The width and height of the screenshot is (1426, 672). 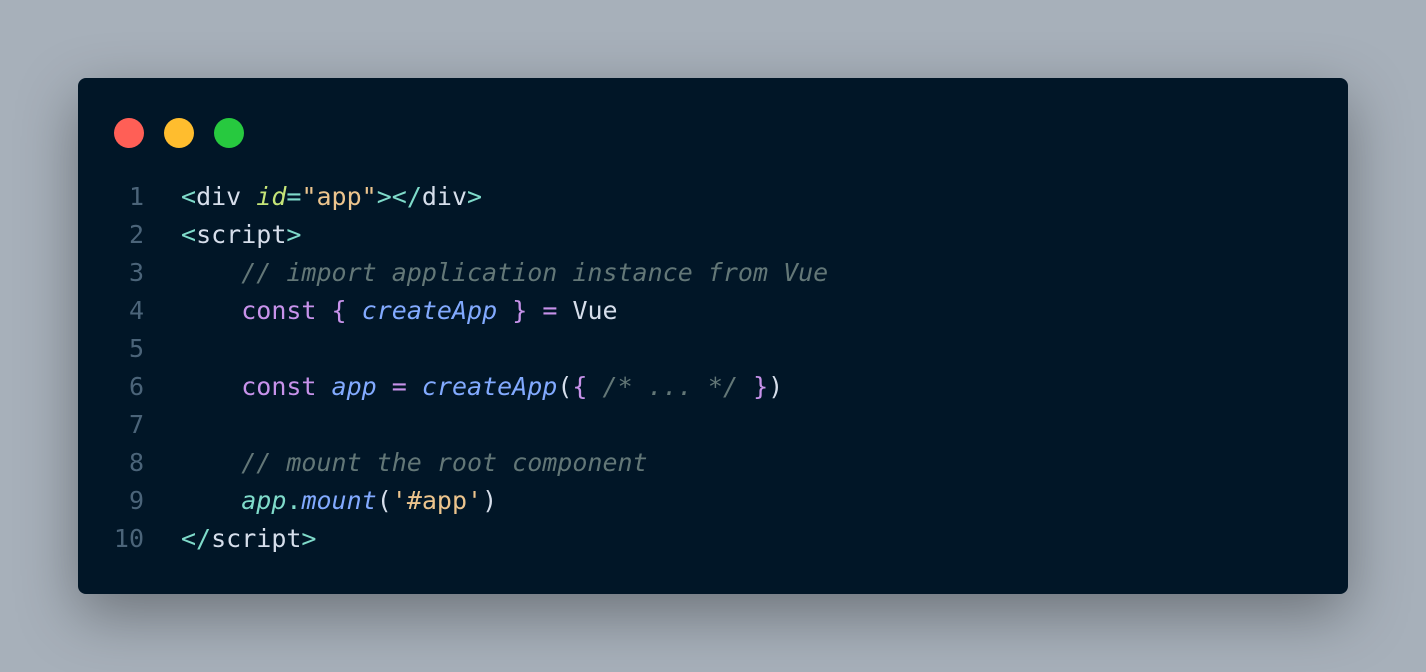 What do you see at coordinates (339, 196) in the screenshot?
I see `code-token: "app"` at bounding box center [339, 196].